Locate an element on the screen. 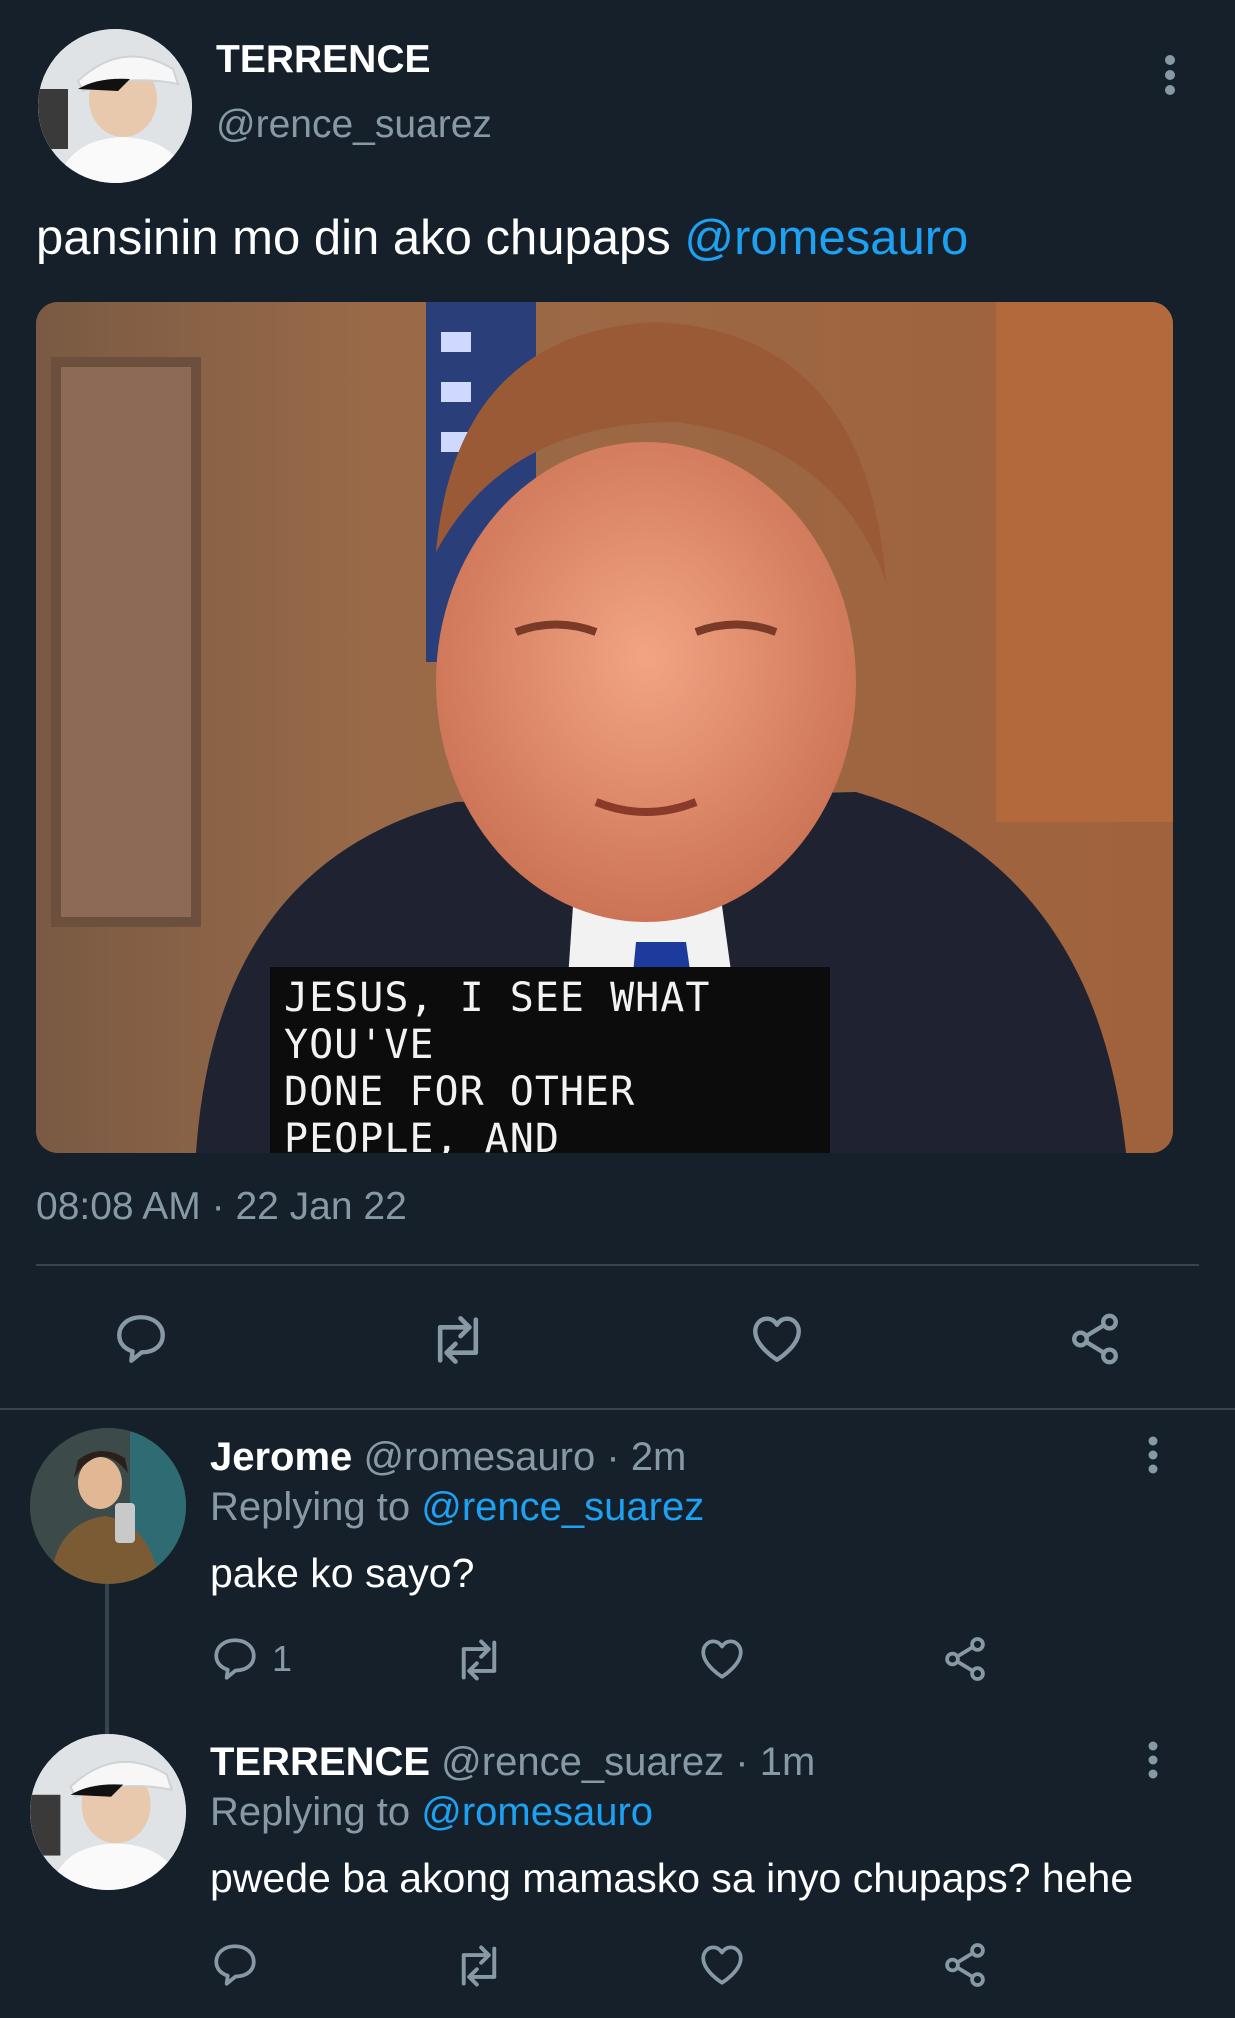 This screenshot has width=1235, height=2018. author-avatar is located at coordinates (115, 106).